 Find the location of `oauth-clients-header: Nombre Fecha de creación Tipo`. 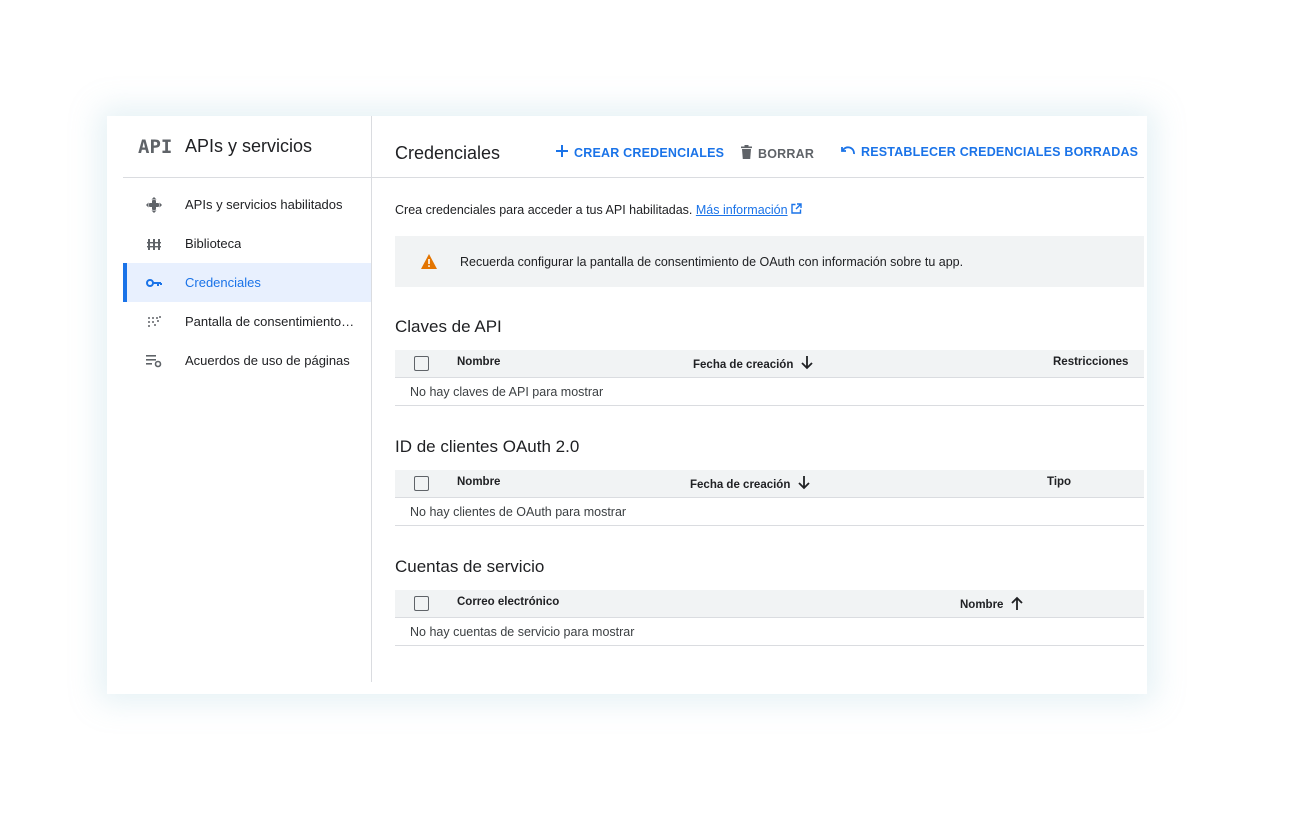

oauth-clients-header: Nombre Fecha de creación Tipo is located at coordinates (769, 484).